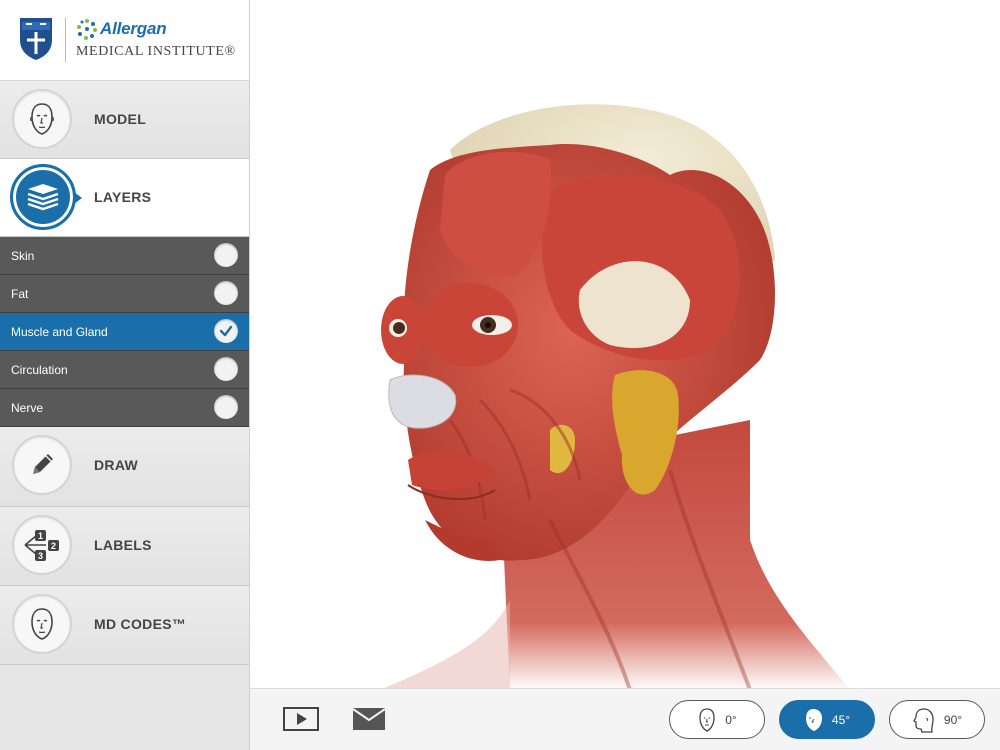 The width and height of the screenshot is (1000, 750). I want to click on label-number-3: 3, so click(40, 556).